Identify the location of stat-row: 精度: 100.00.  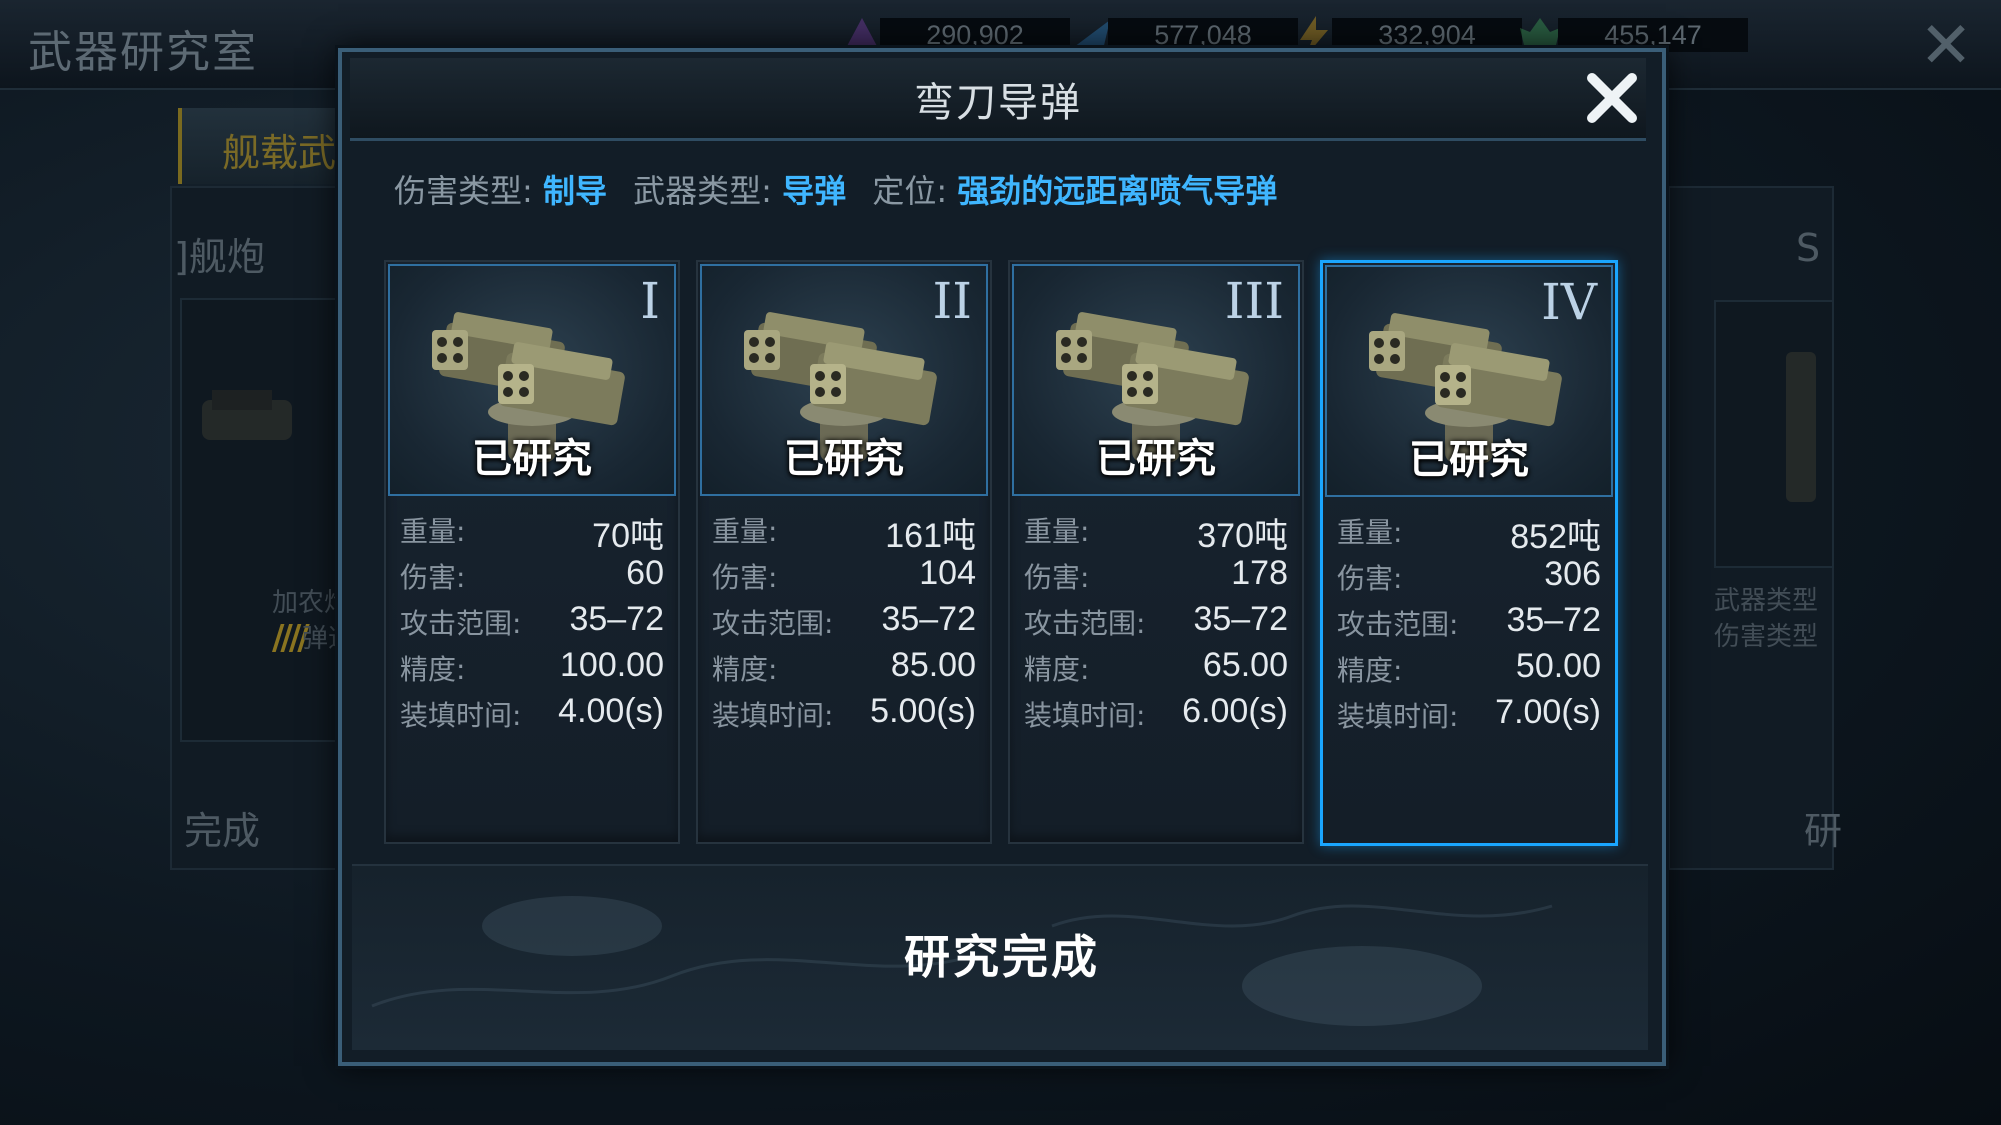
(532, 667).